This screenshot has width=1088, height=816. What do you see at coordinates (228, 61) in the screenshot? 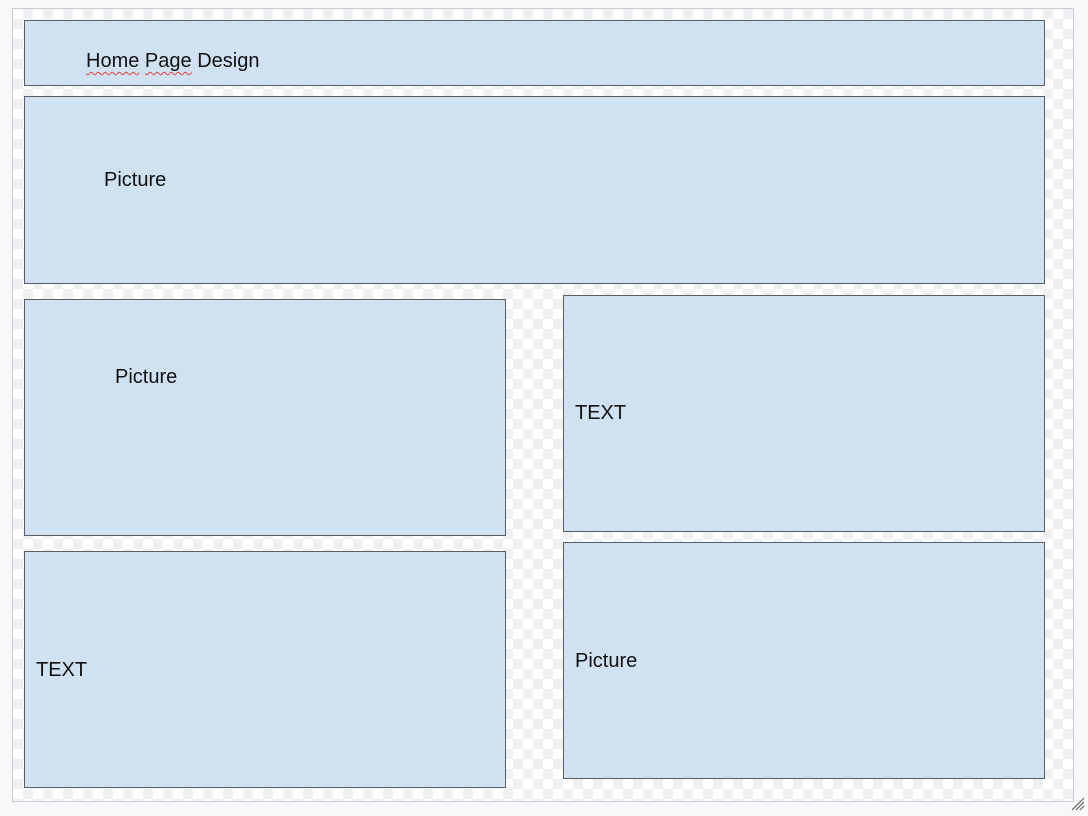
I see `header-word-design: Design` at bounding box center [228, 61].